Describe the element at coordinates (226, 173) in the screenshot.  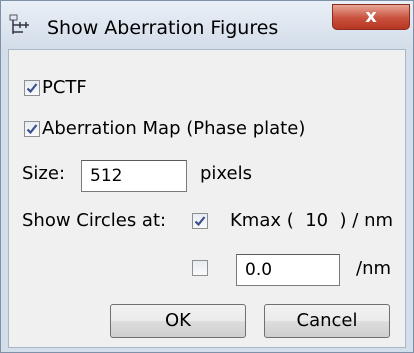
I see `size-unit-label: pixels` at that location.